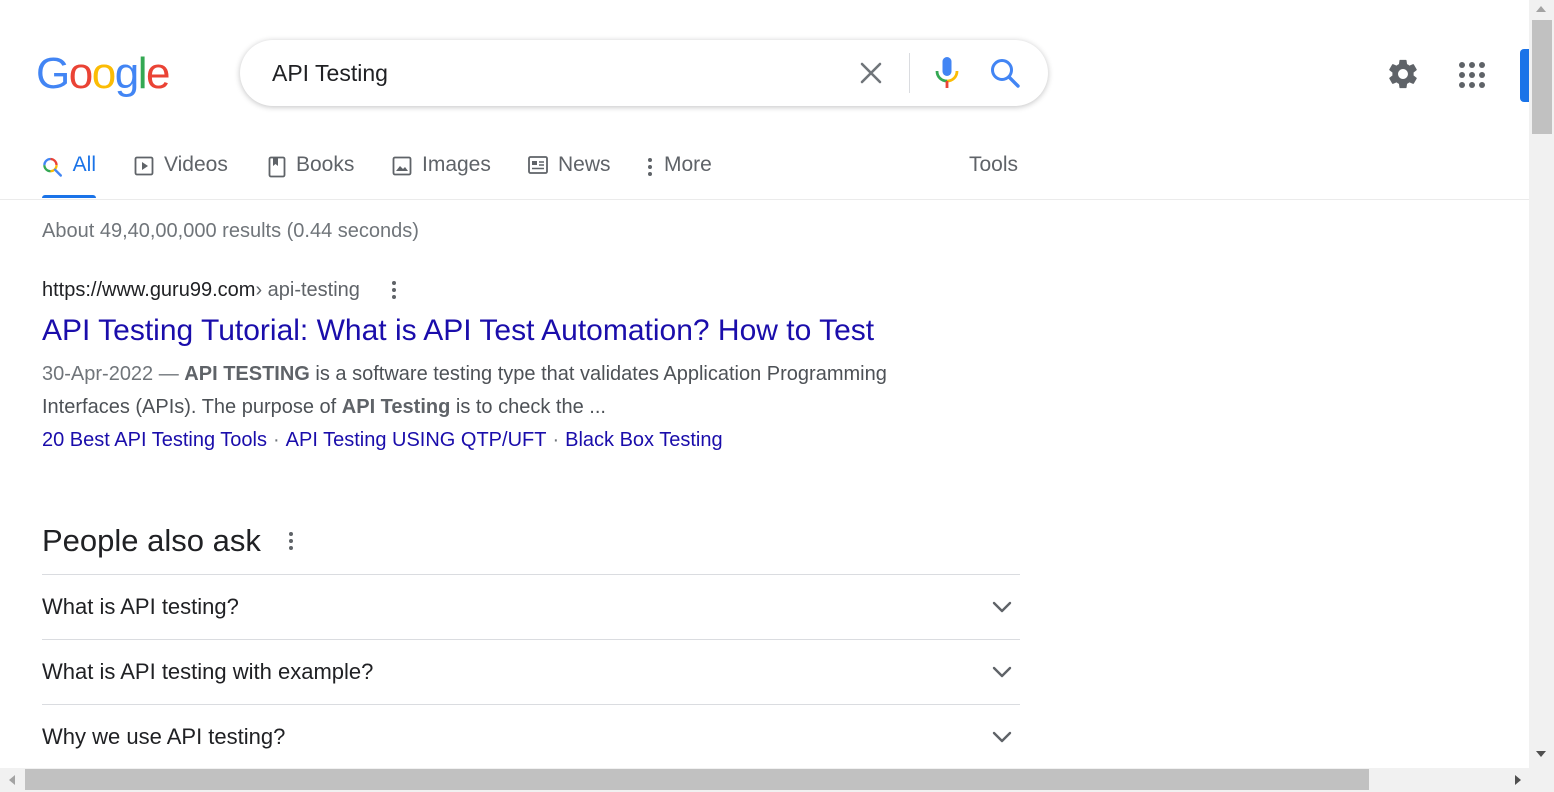 The height and width of the screenshot is (792, 1554). I want to click on result-url-path: › api-testing, so click(307, 289).